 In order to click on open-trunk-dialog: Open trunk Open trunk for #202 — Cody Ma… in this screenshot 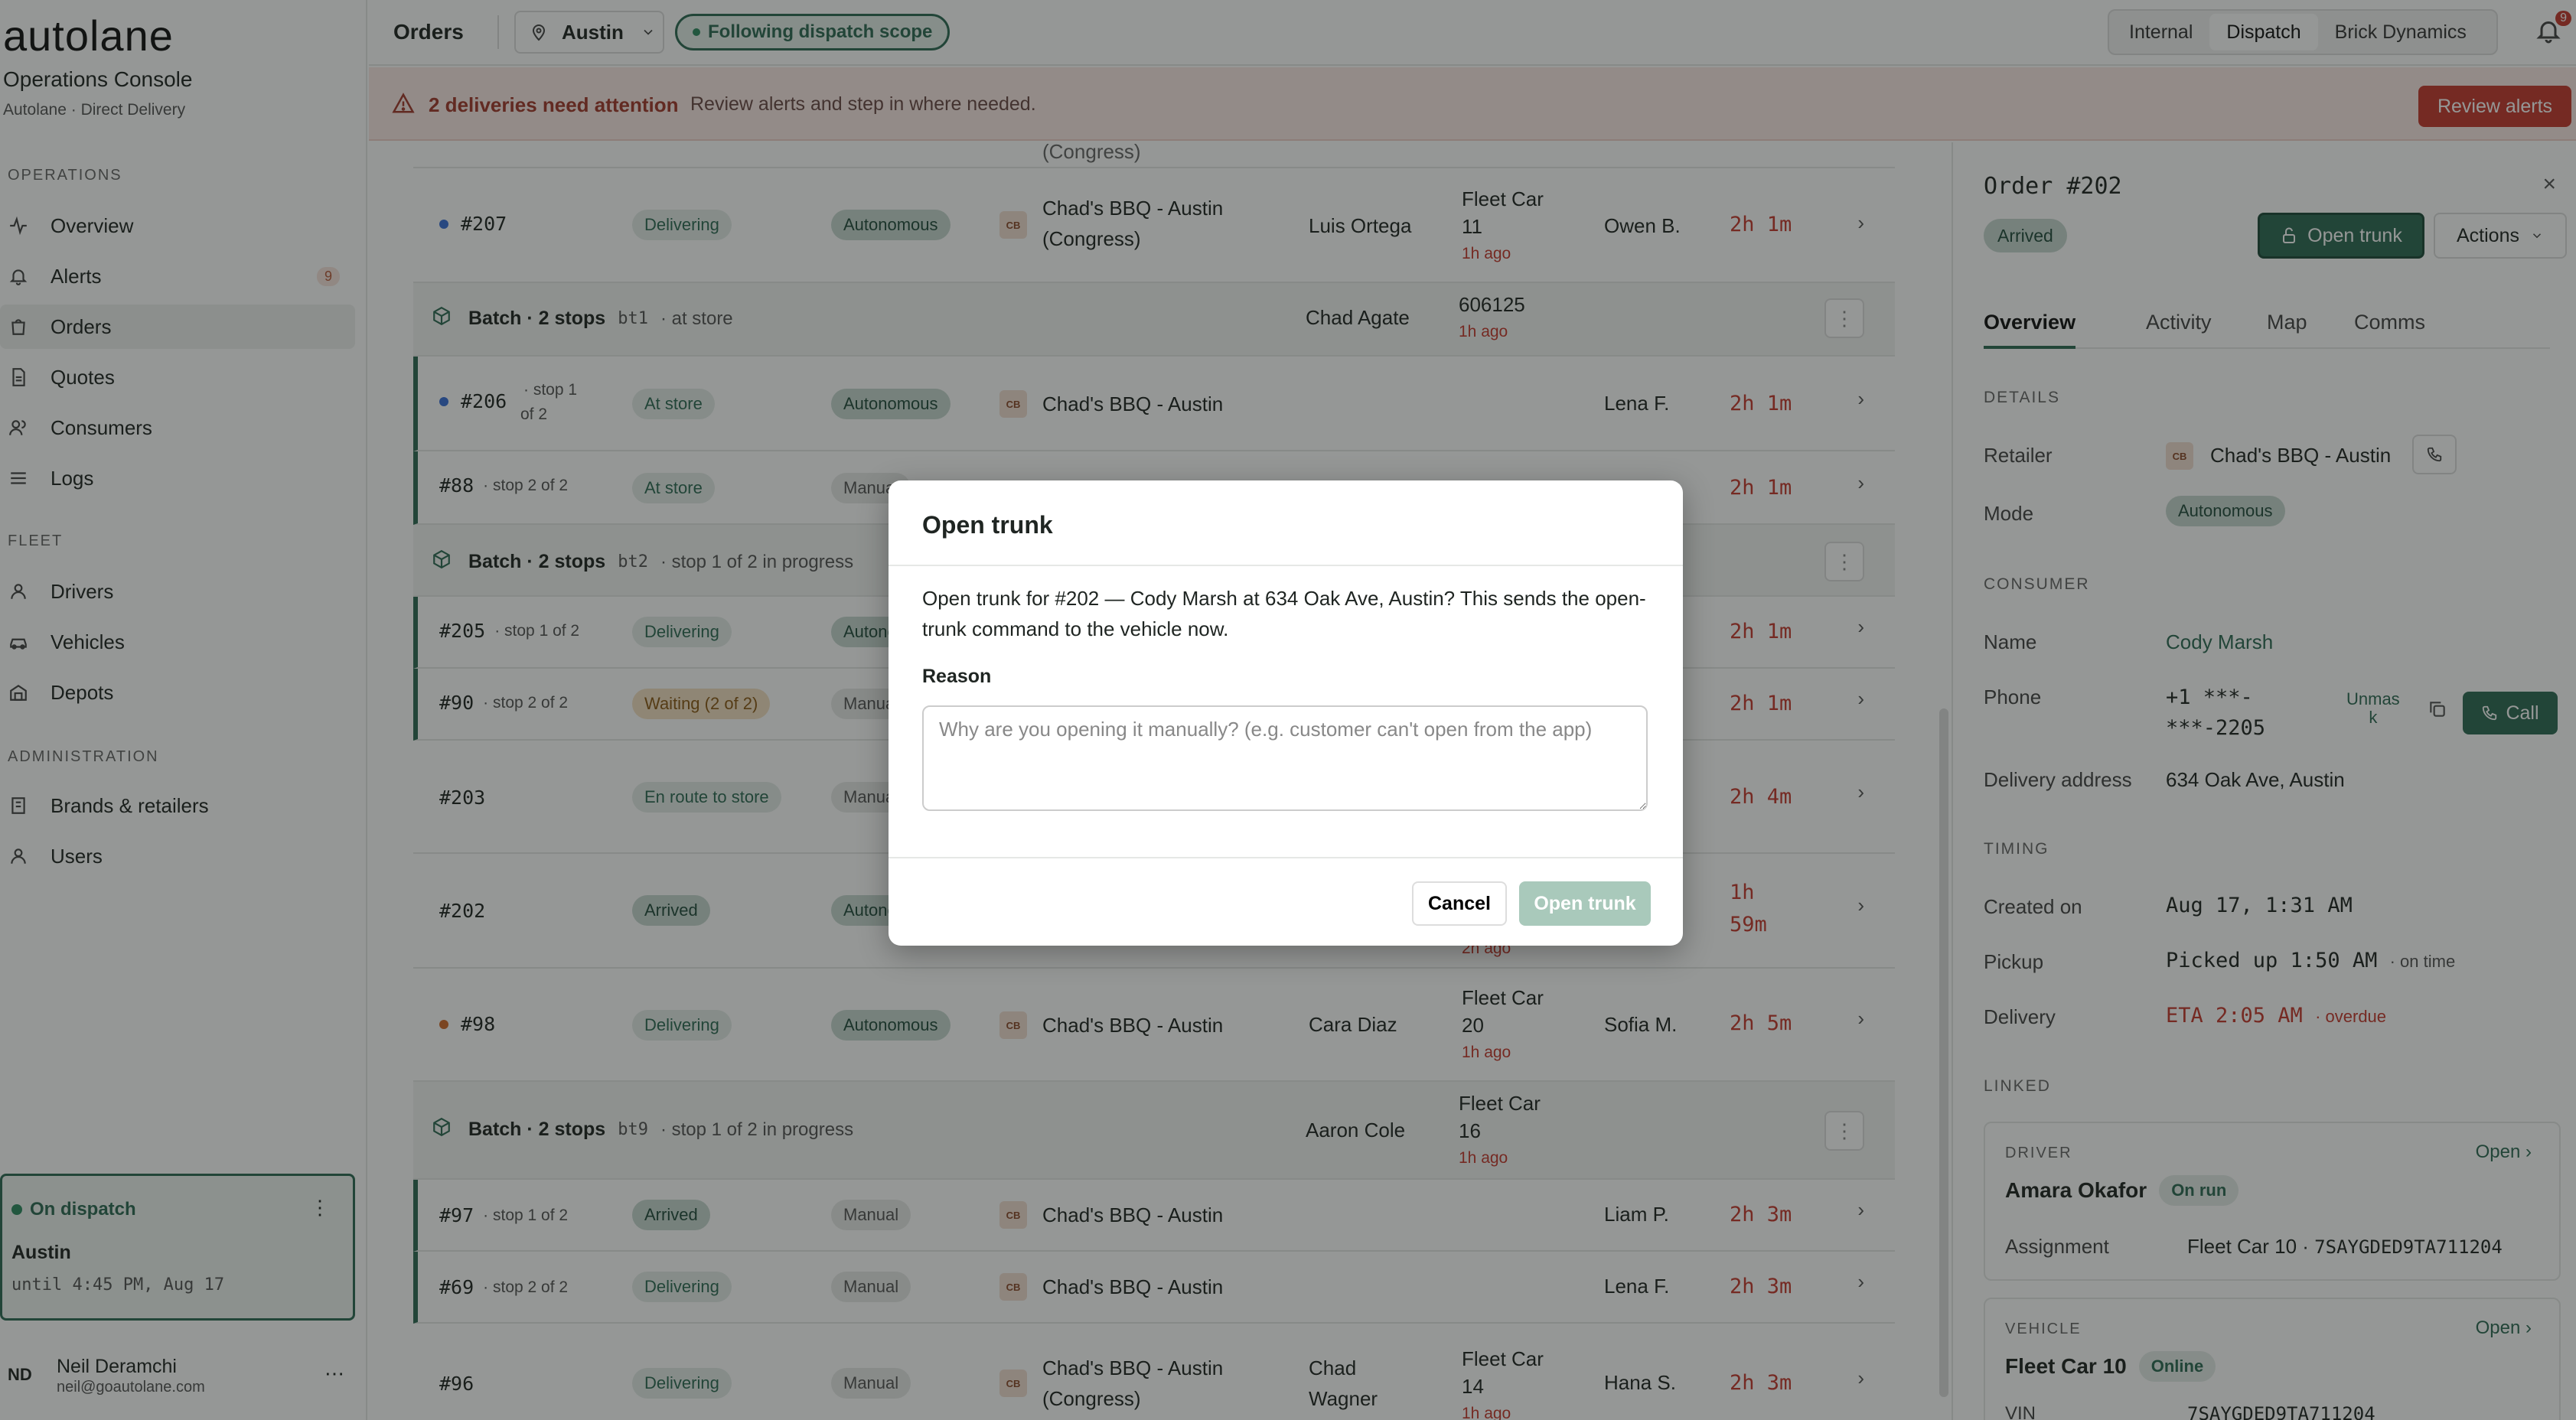, I will do `click(1286, 713)`.